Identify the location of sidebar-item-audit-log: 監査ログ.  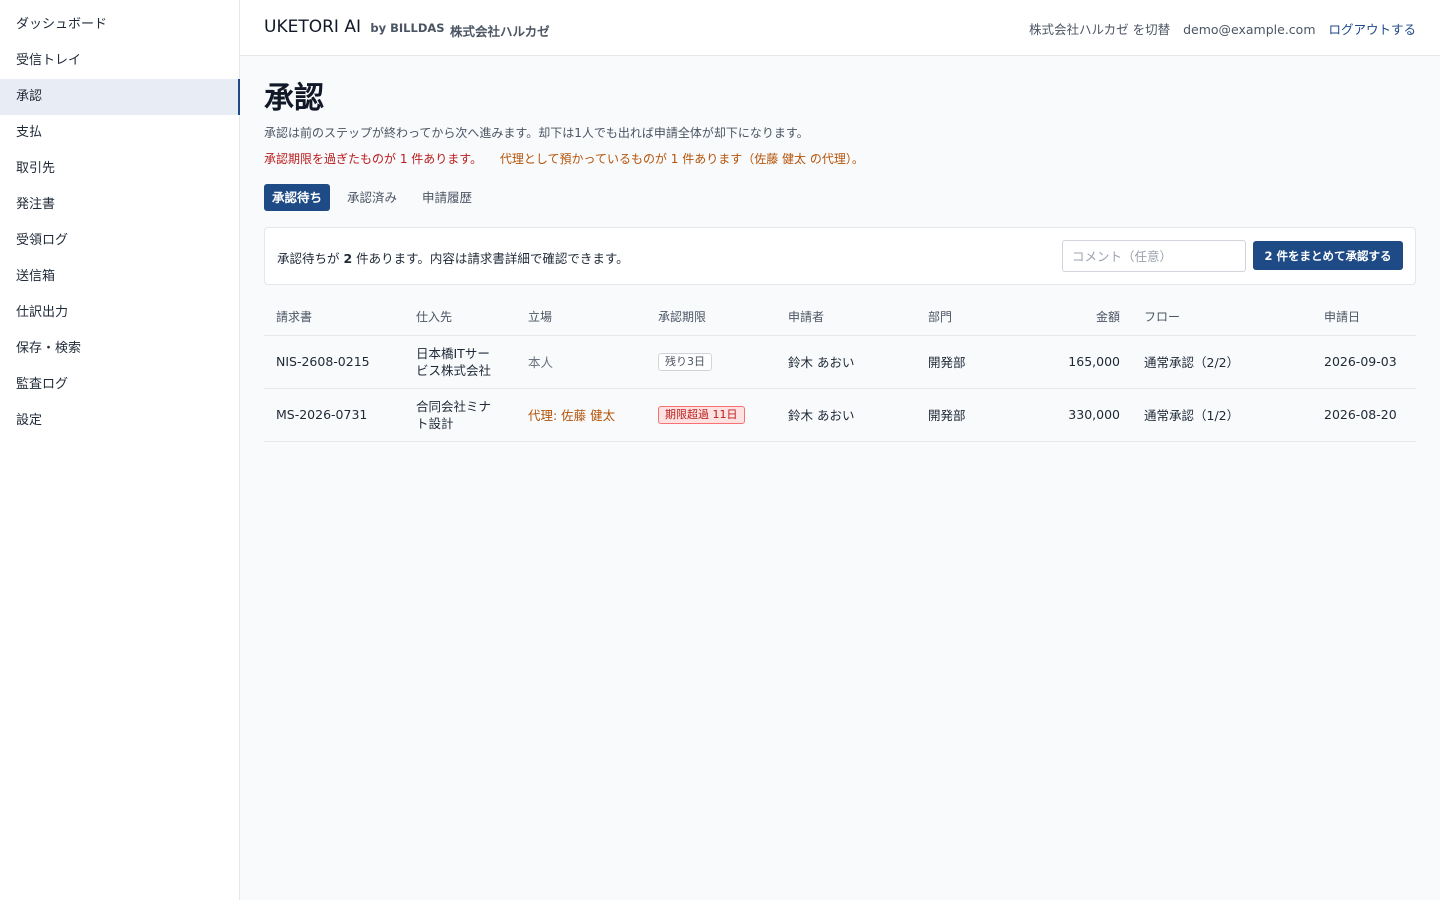
(119, 385).